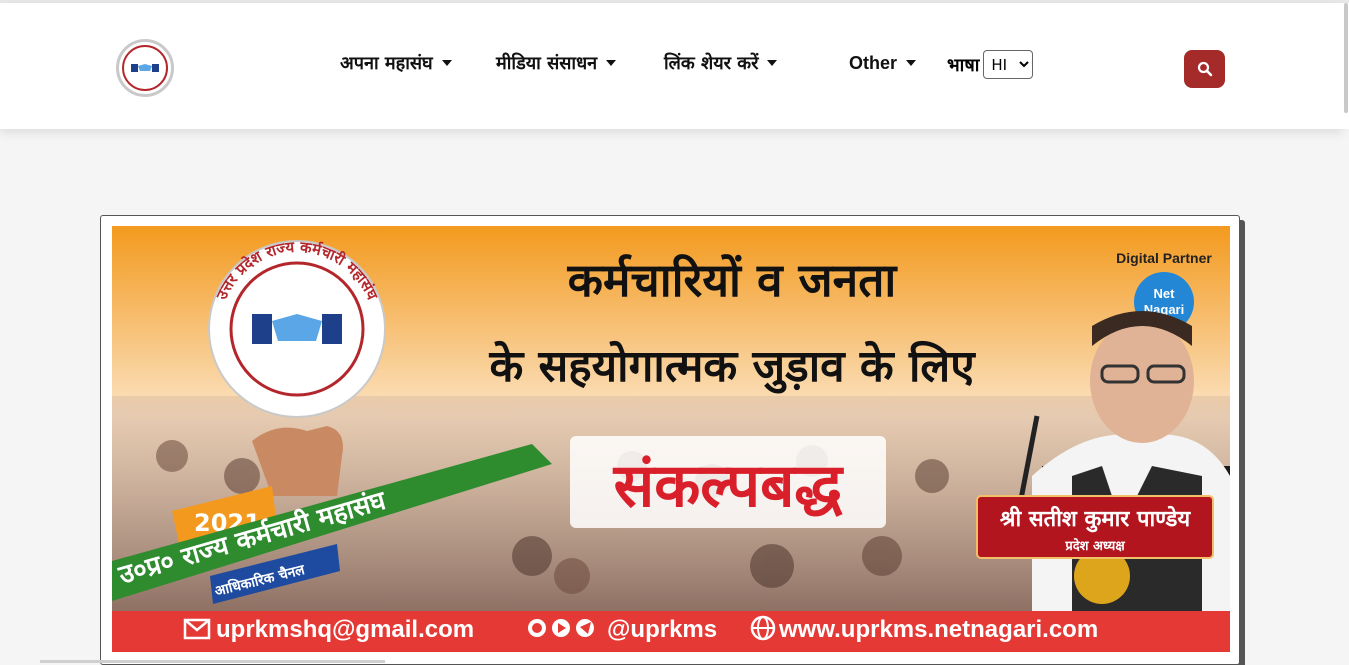  Describe the element at coordinates (1164, 258) in the screenshot. I see `partner-label: Digital Partner` at that location.